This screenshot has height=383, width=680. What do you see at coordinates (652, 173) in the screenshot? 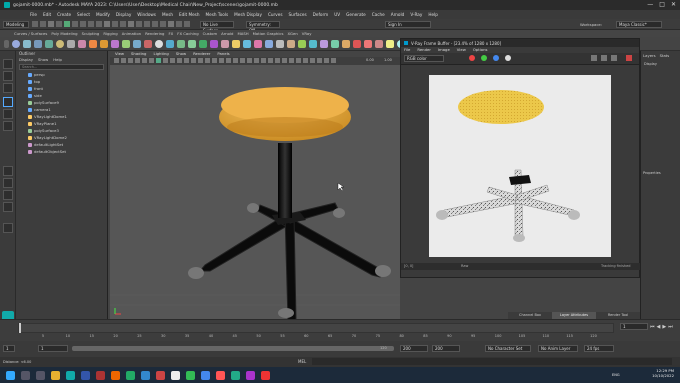
I see `properties-item: Properties` at bounding box center [652, 173].